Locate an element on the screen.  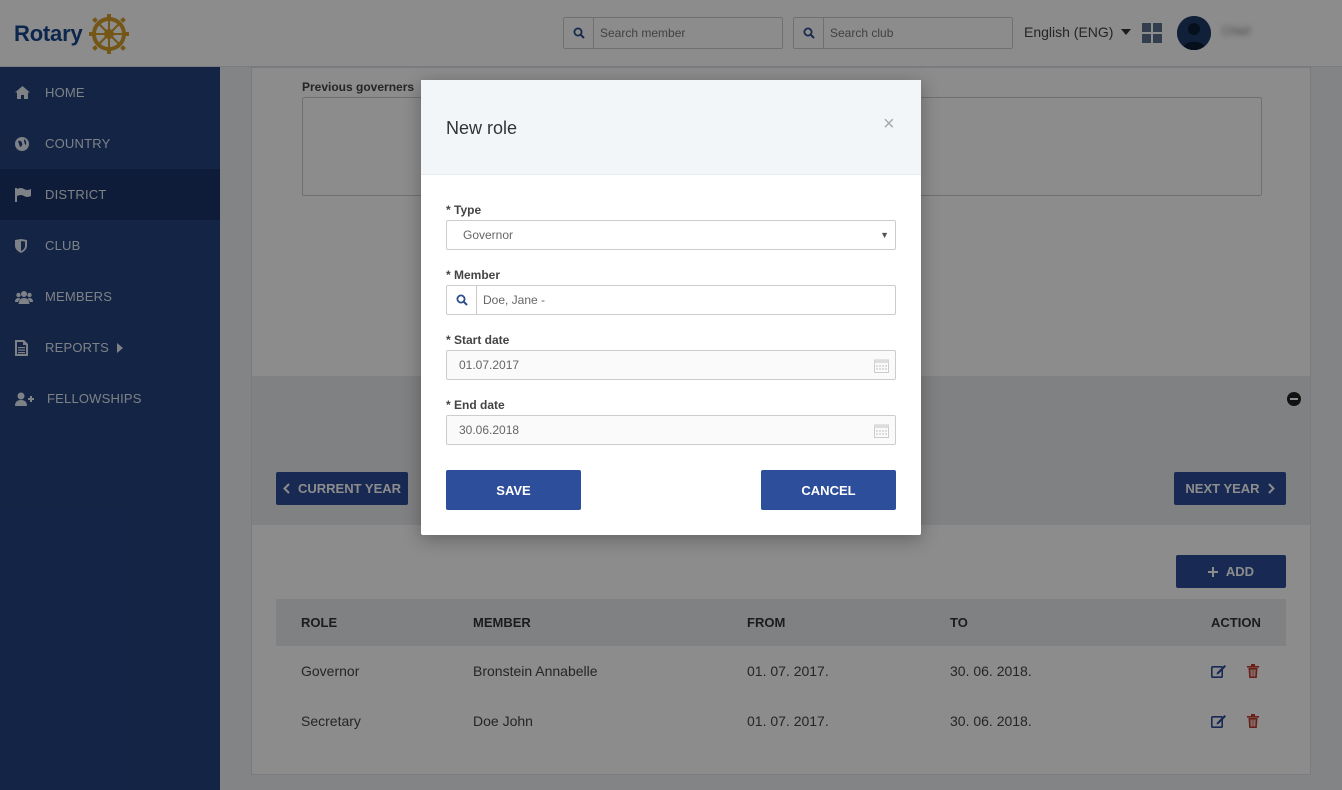
member-label: * Member is located at coordinates (473, 275).